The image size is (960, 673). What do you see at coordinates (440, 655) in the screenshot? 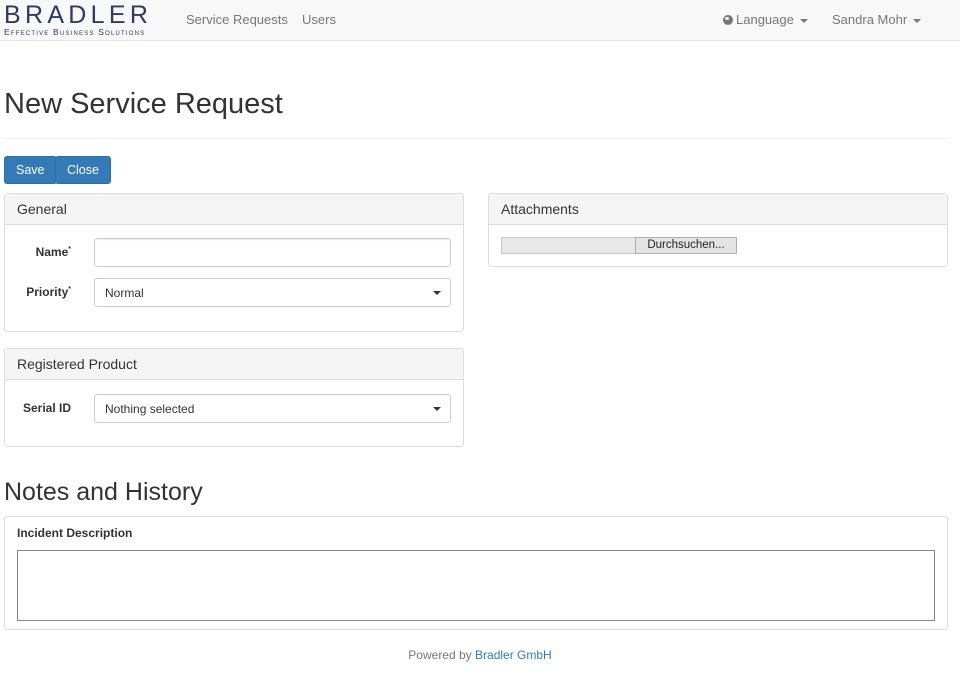
I see `footer-prefix: Powered by` at bounding box center [440, 655].